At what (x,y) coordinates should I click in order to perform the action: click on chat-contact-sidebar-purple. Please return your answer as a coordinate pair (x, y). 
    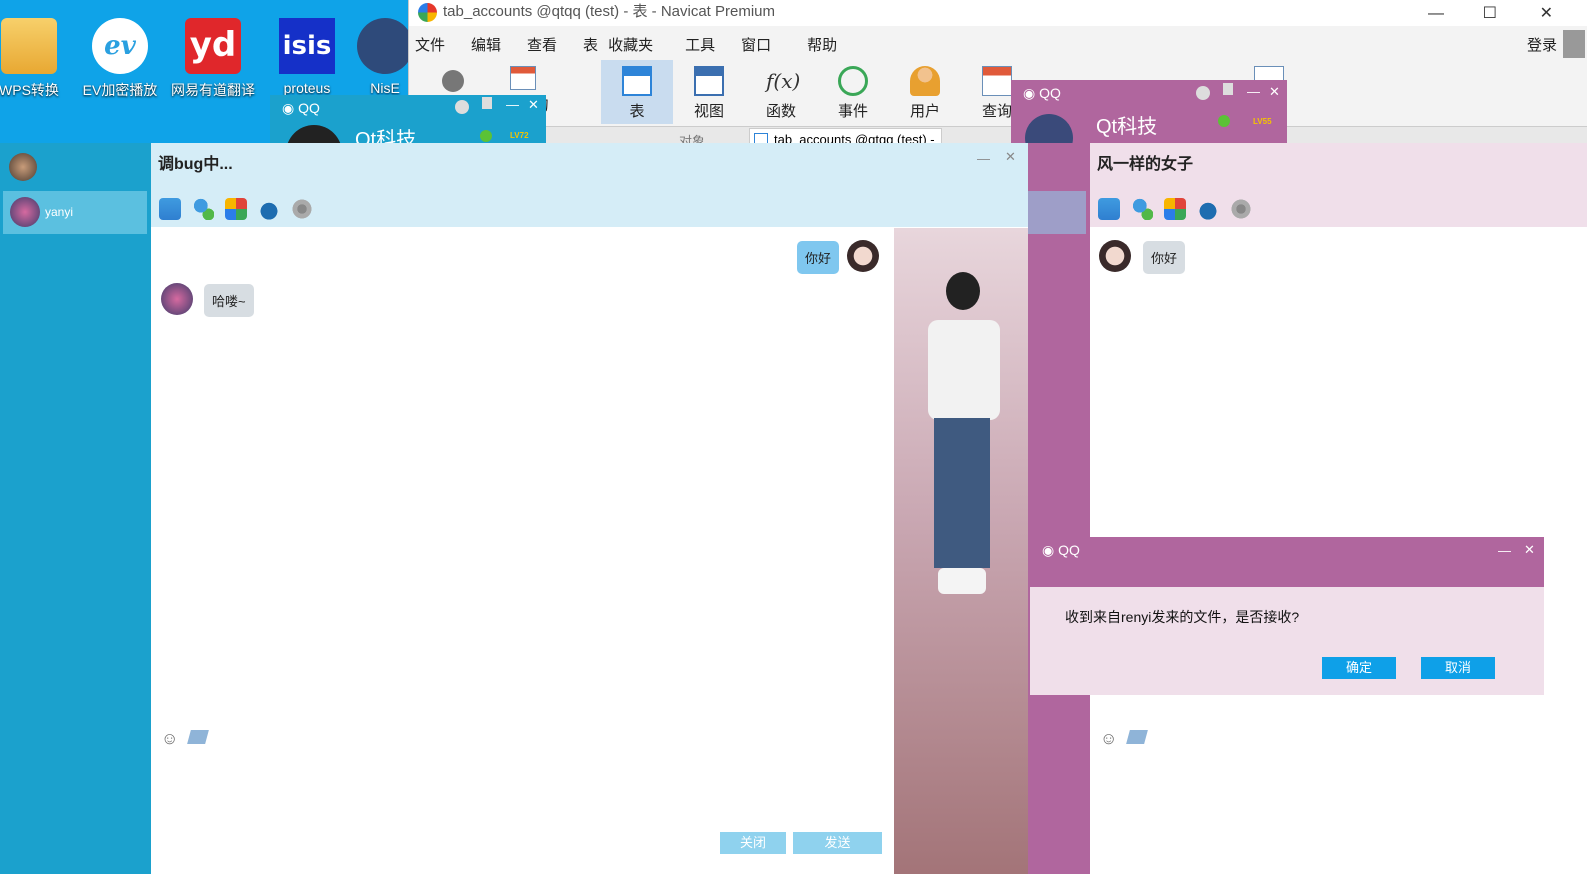
    Looking at the image, I should click on (1059, 508).